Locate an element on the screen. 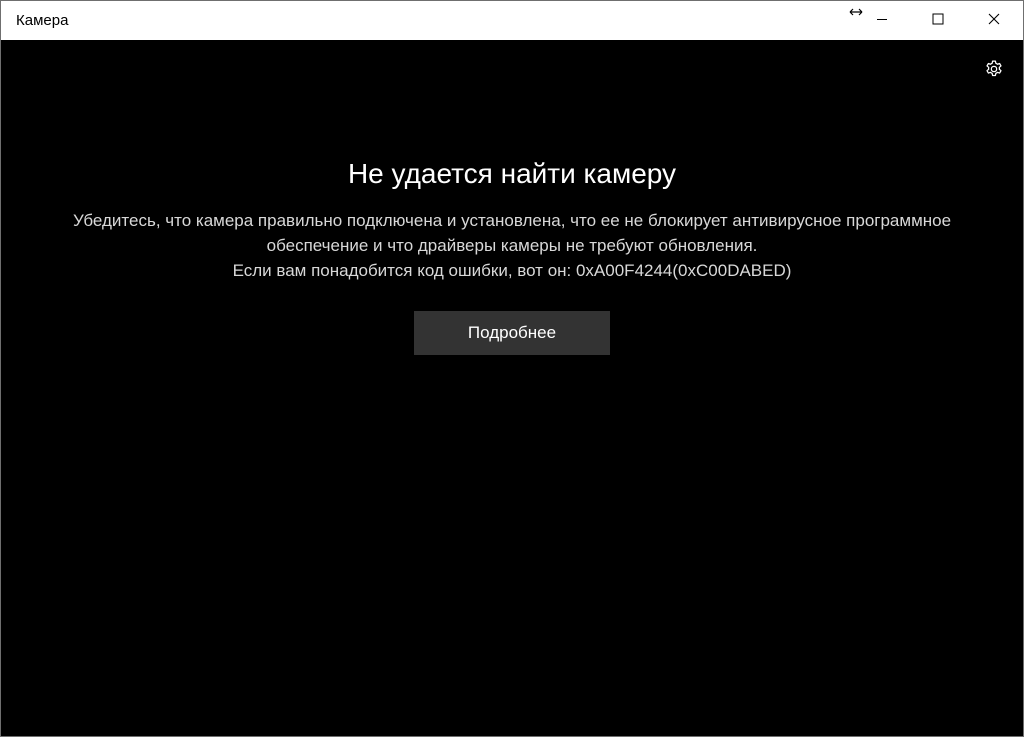  app-title: Камера is located at coordinates (42, 20).